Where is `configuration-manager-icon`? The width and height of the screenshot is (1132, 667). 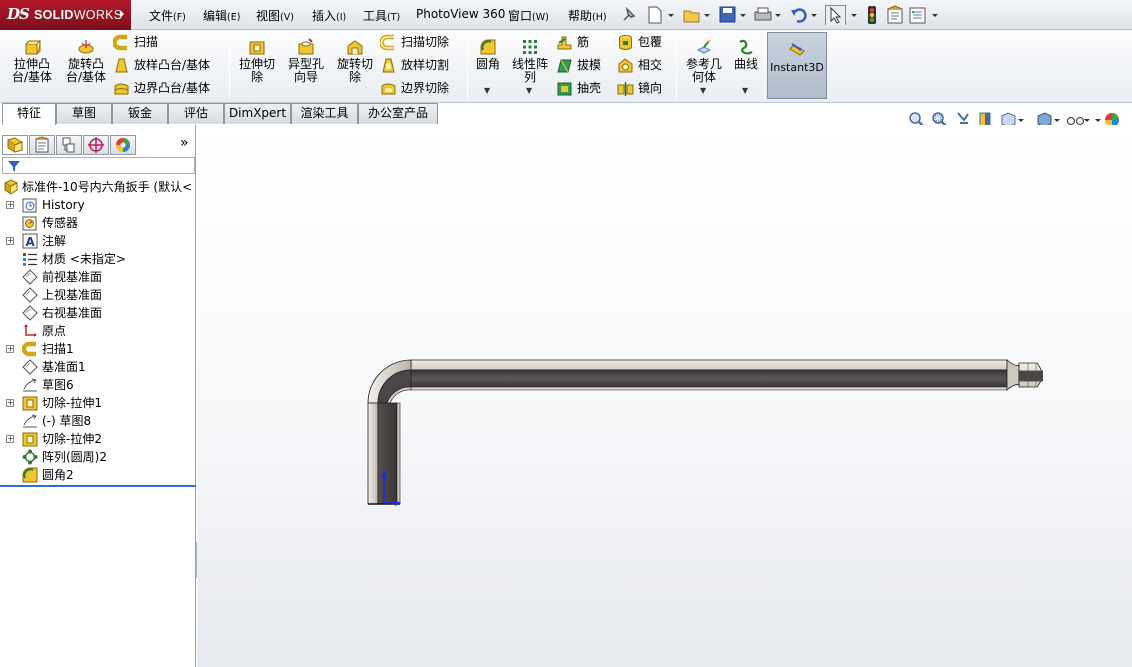 configuration-manager-icon is located at coordinates (68, 145).